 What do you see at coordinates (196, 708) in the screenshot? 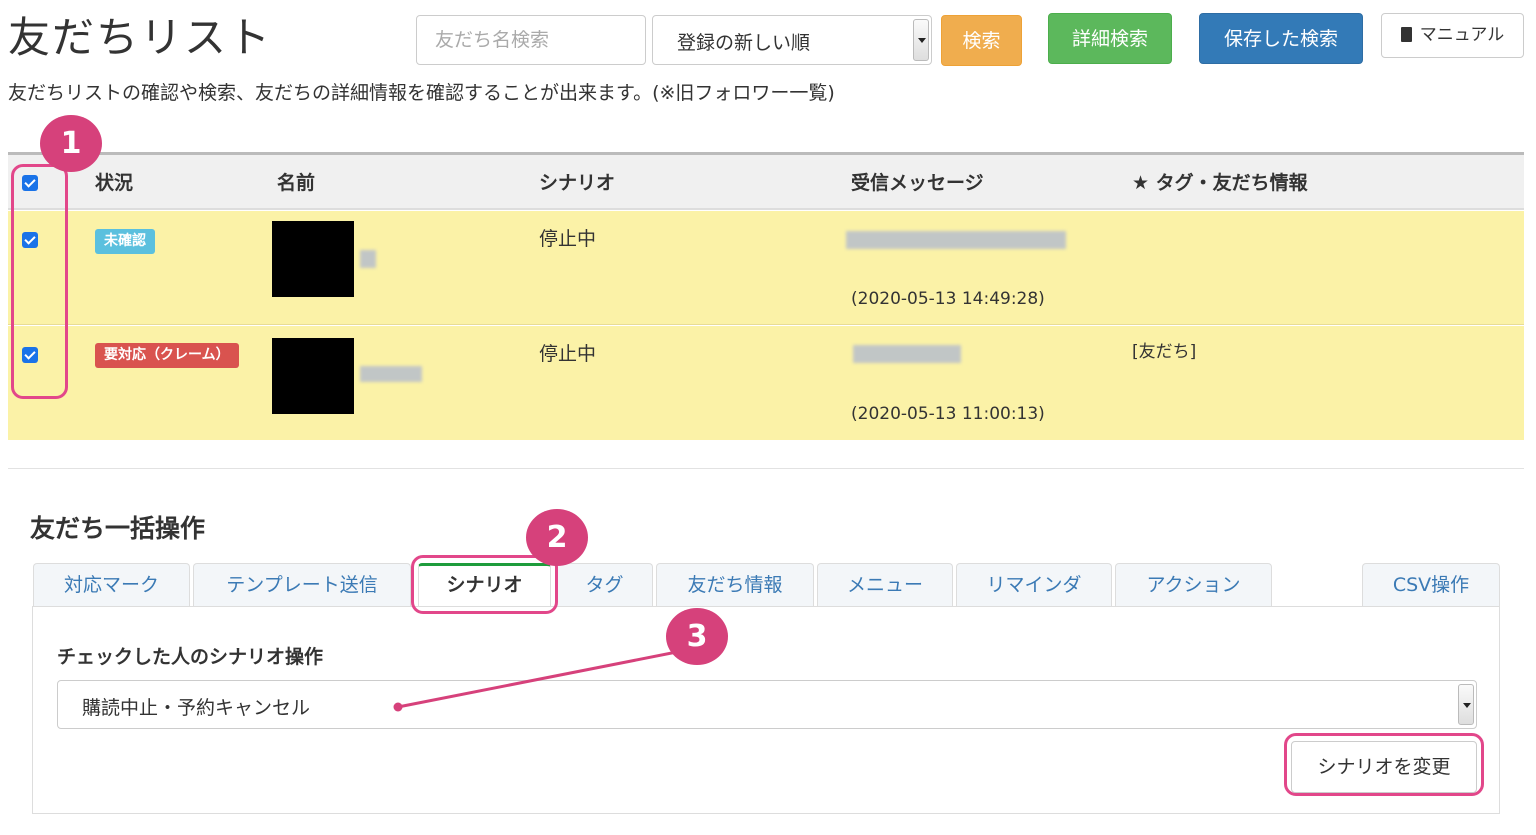
I see `scenario-operation-value: 購読中止・予約キャンセル` at bounding box center [196, 708].